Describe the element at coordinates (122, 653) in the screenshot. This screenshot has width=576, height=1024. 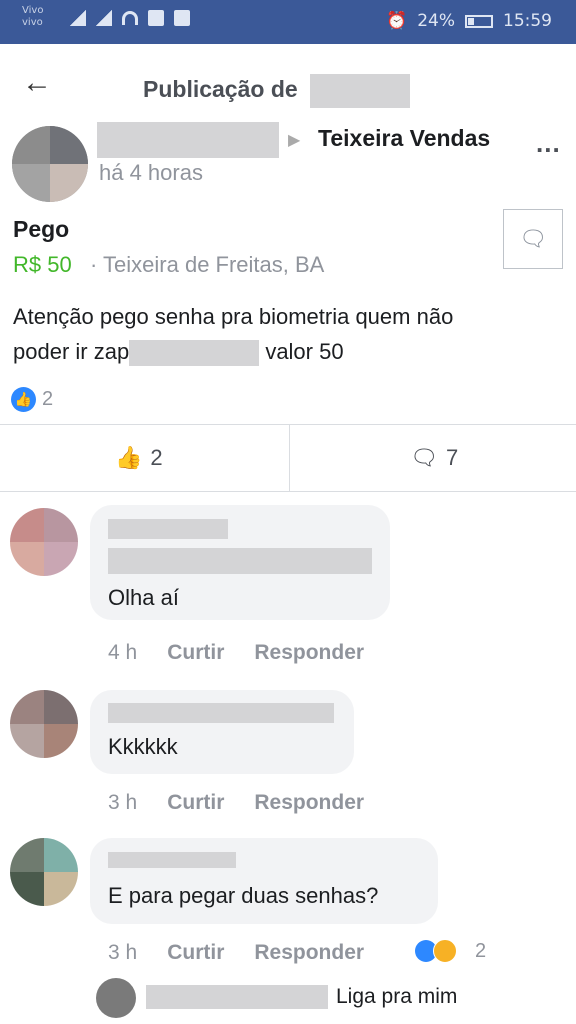
I see `comment-time: 4 h` at that location.